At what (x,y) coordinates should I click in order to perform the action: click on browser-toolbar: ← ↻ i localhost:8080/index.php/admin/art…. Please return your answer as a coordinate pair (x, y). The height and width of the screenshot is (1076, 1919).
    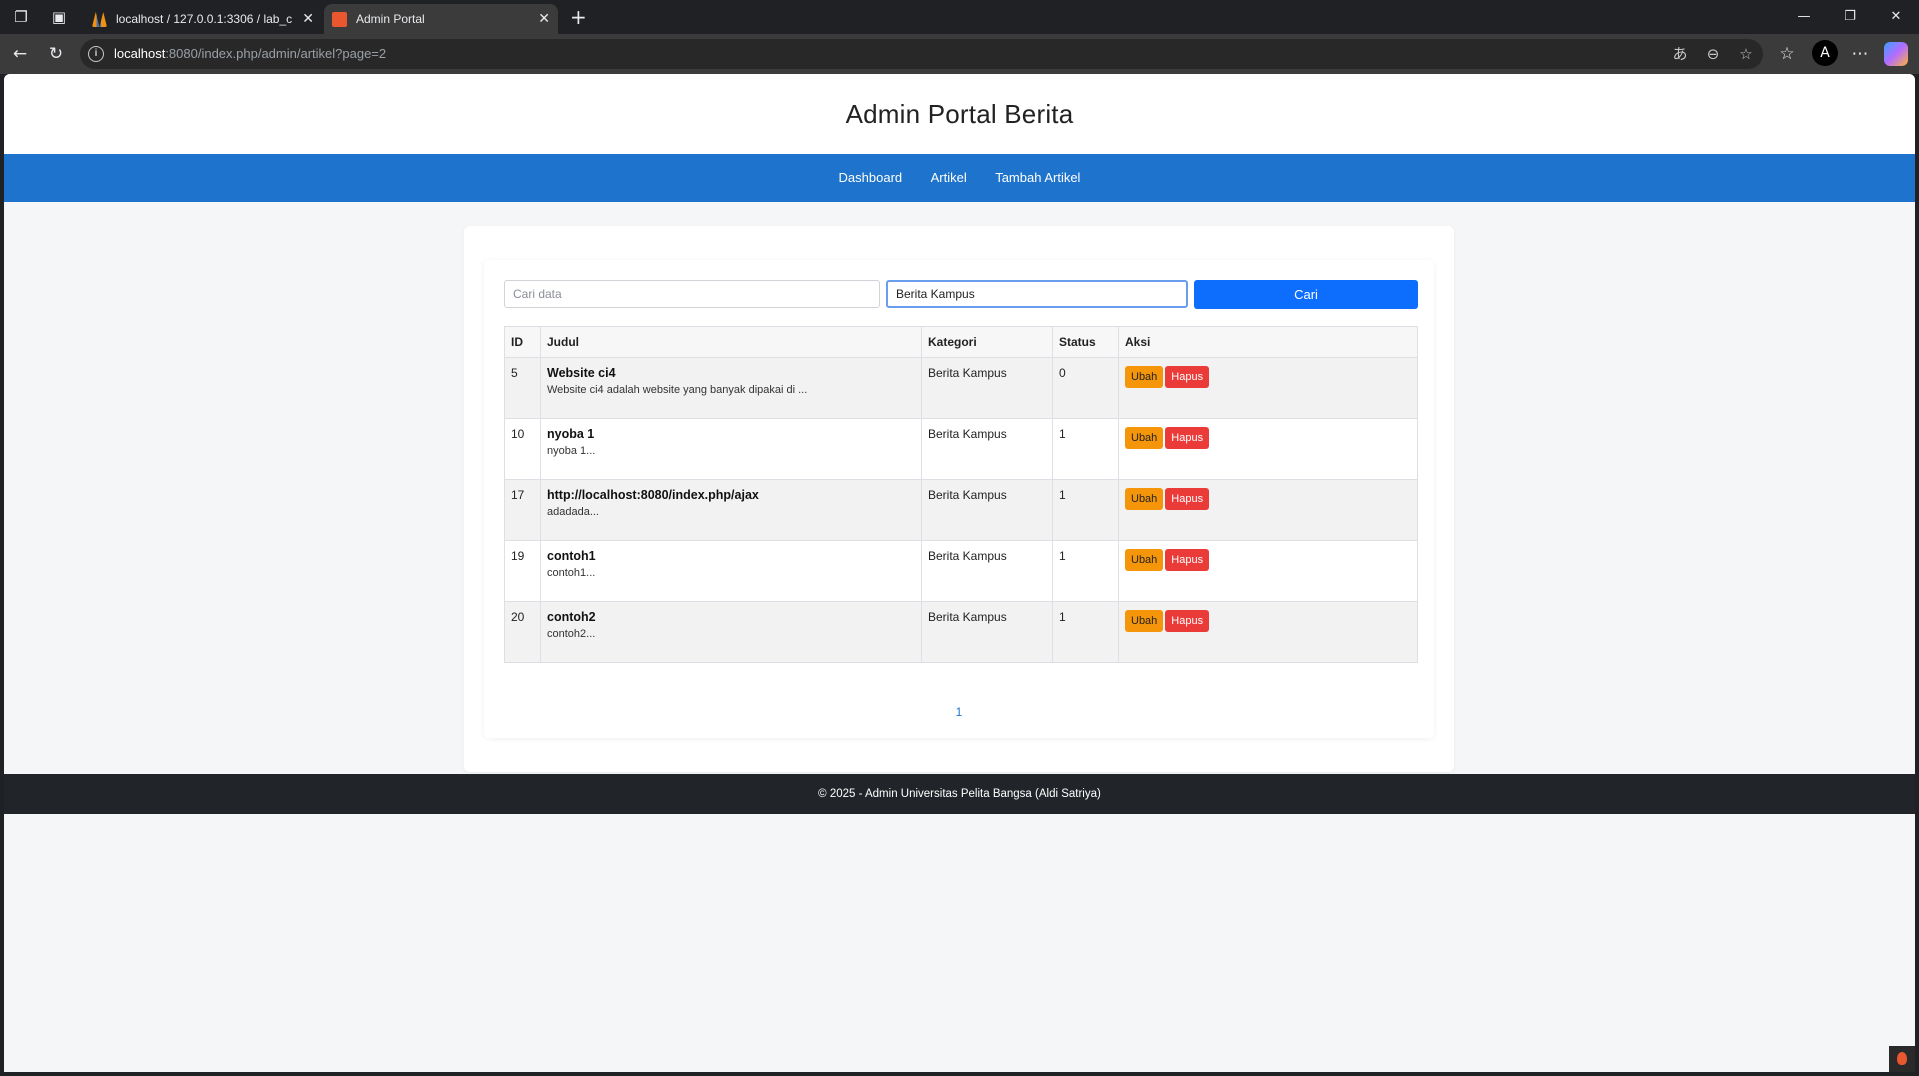
    Looking at the image, I should click on (959, 54).